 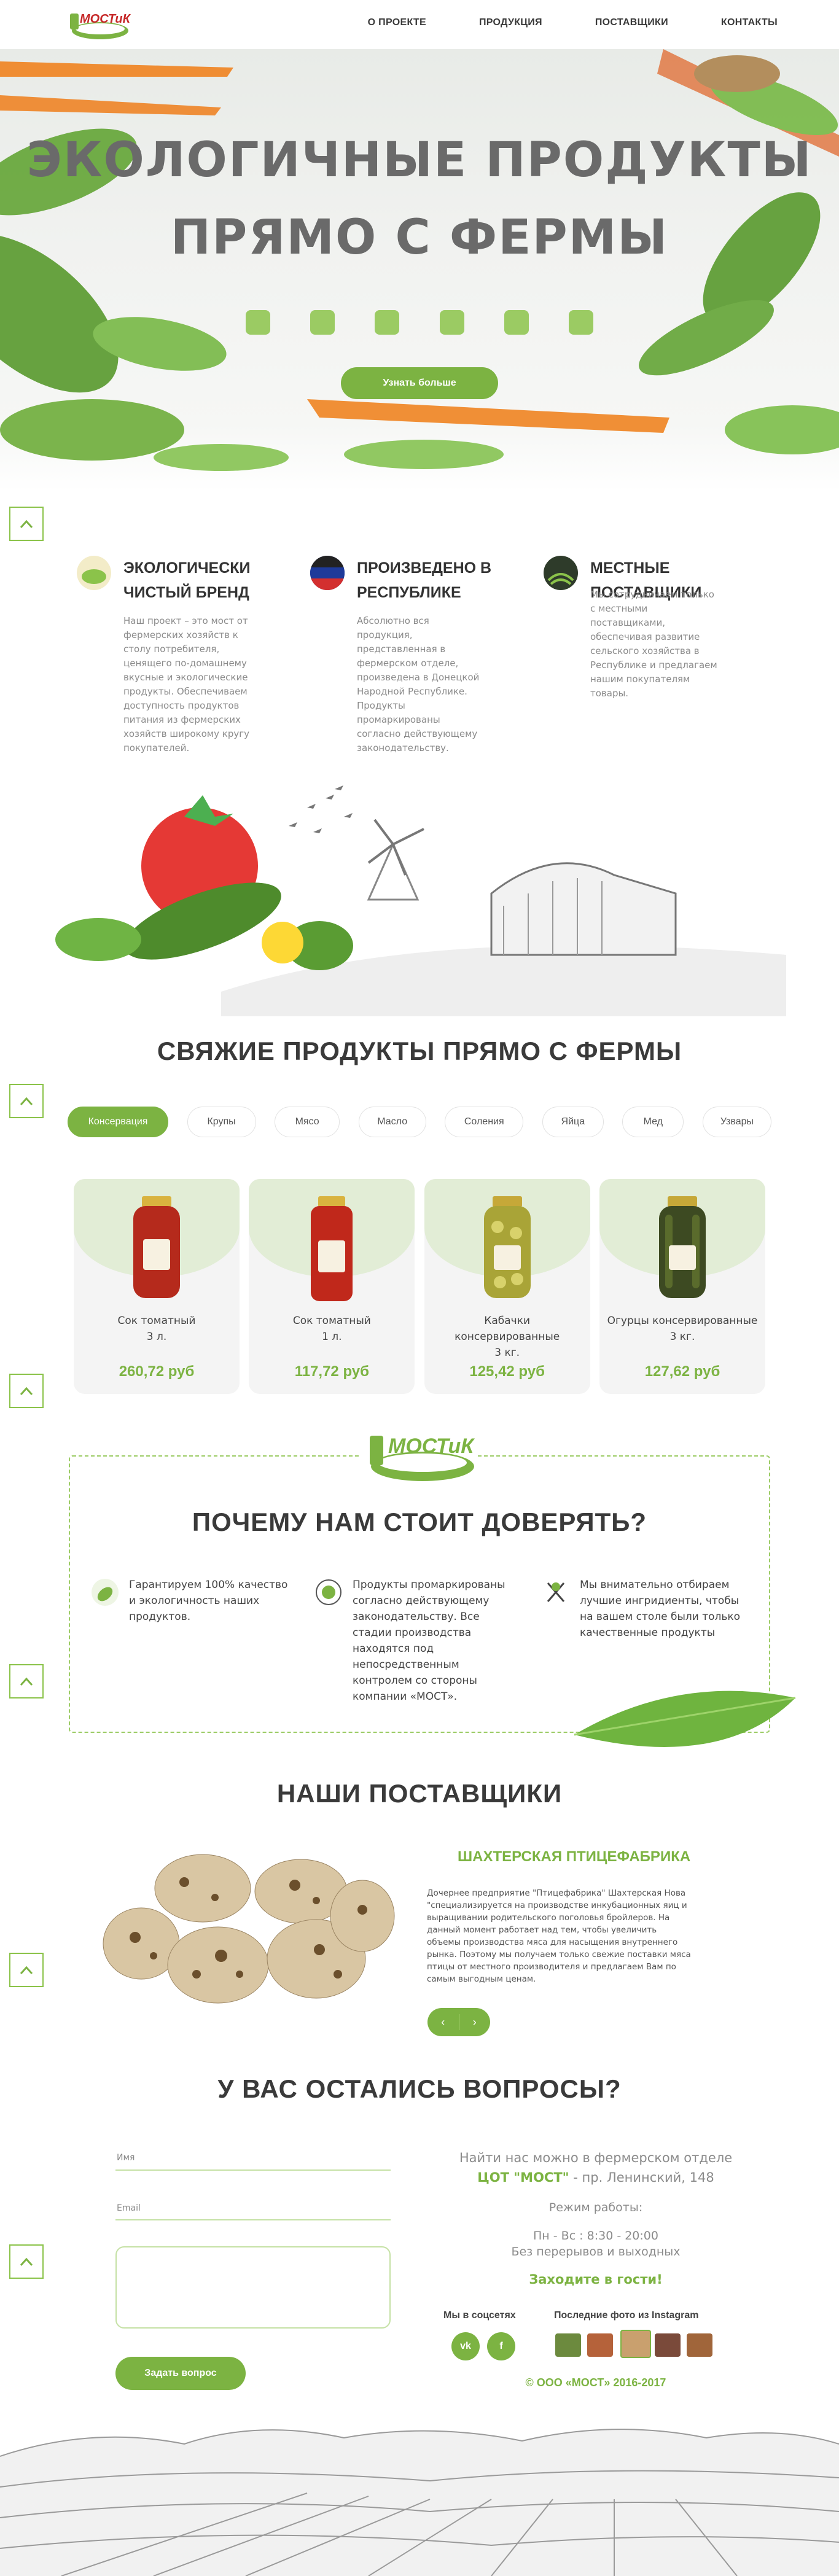 I want to click on tab-eggs: Яйца, so click(x=573, y=1122).